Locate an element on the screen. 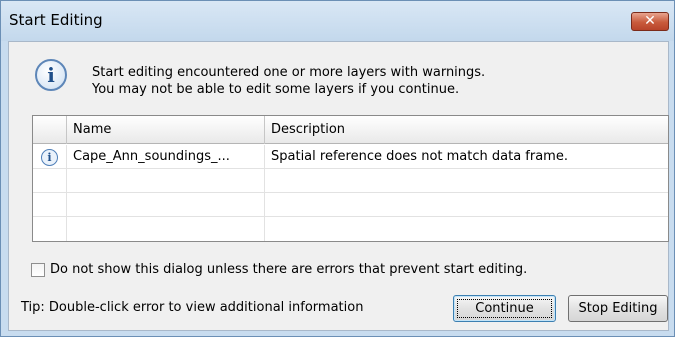 This screenshot has width=675, height=337. focus-rectangle is located at coordinates (504, 308).